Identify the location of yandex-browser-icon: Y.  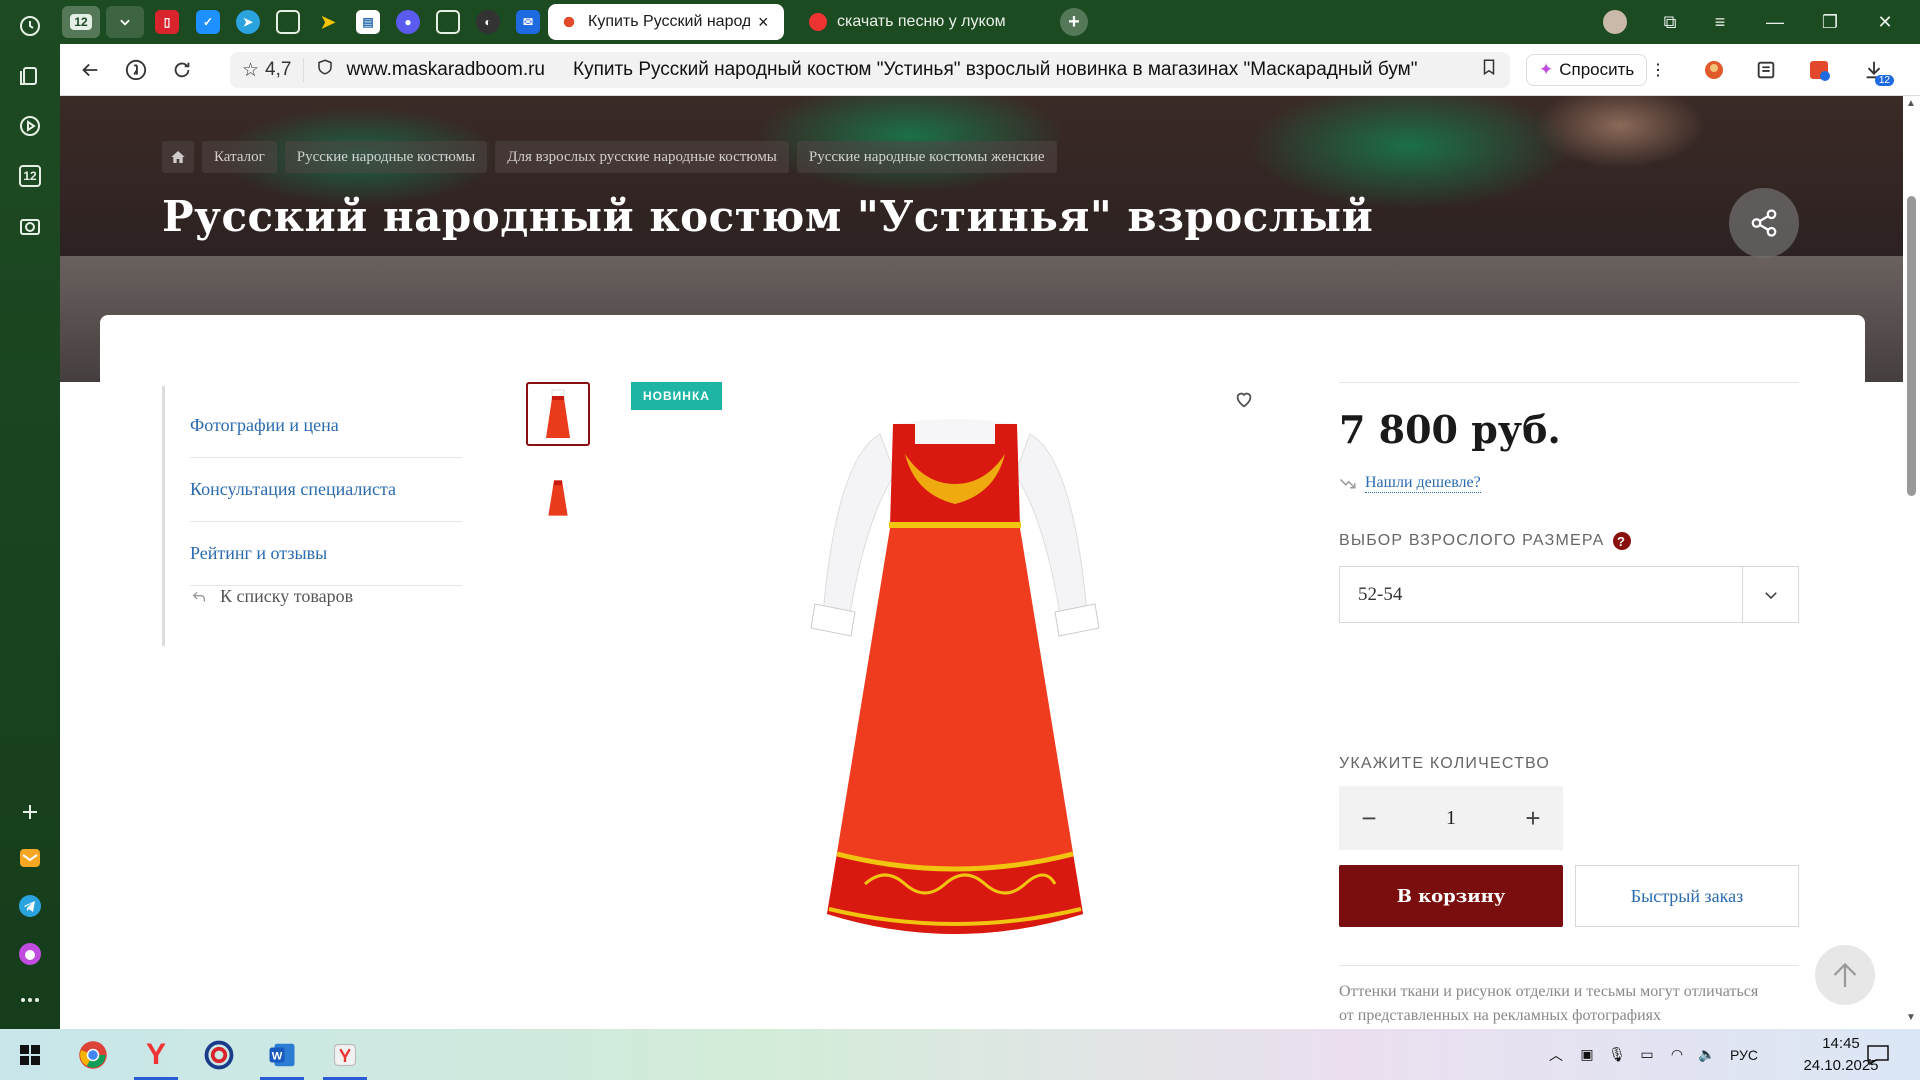
(156, 1054).